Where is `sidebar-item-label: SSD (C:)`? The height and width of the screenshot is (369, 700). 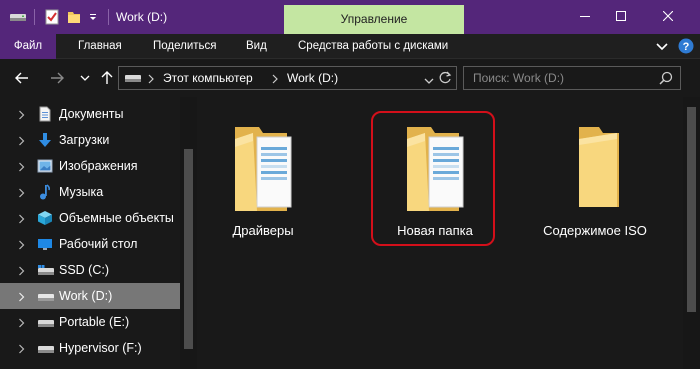 sidebar-item-label: SSD (C:) is located at coordinates (84, 270).